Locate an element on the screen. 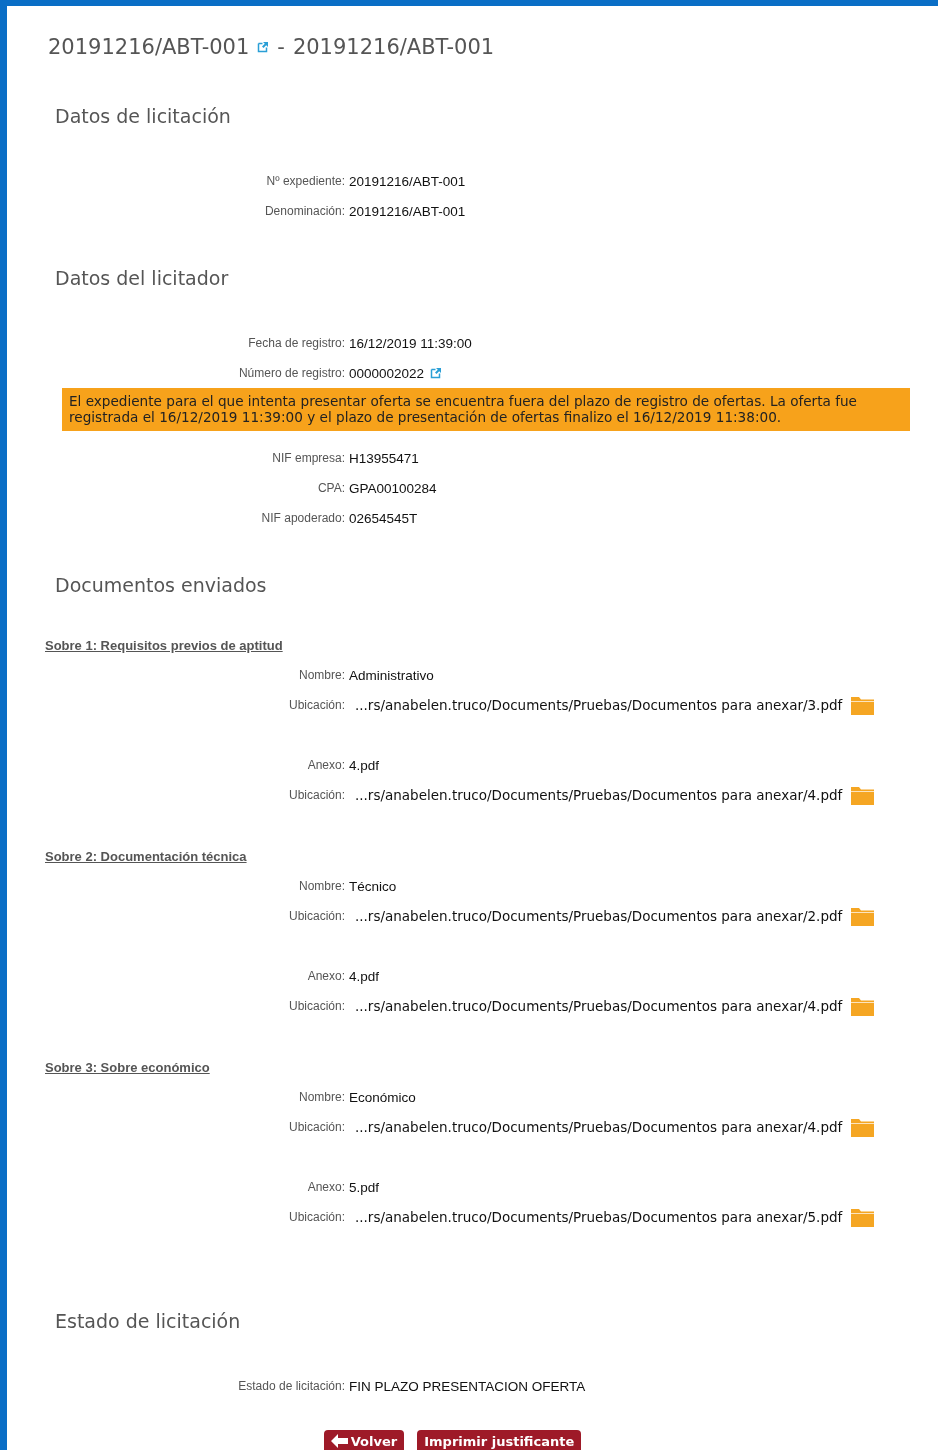  field-value: H13955471 is located at coordinates (384, 458).